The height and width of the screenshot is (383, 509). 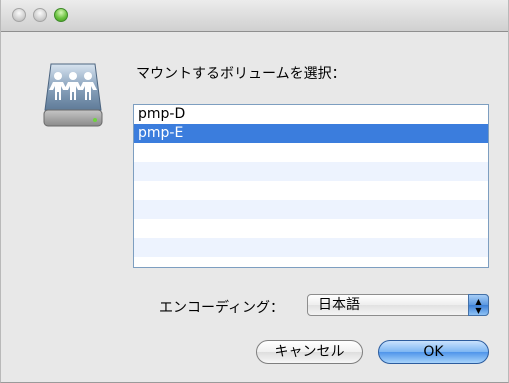 I want to click on list-item-selected: pmp-E, so click(x=311, y=133).